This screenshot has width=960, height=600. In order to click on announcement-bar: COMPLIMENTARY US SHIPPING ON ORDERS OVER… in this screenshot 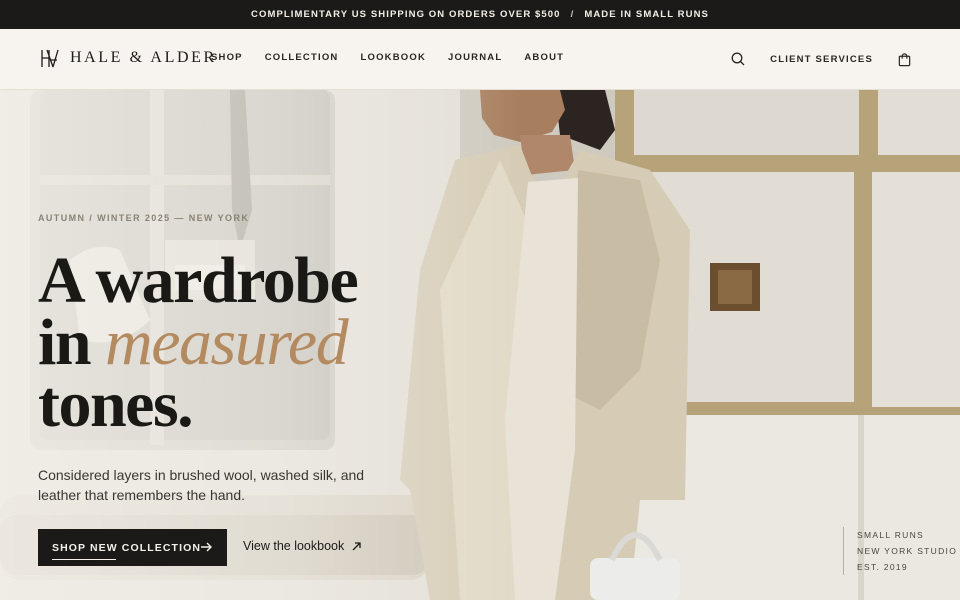, I will do `click(480, 14)`.